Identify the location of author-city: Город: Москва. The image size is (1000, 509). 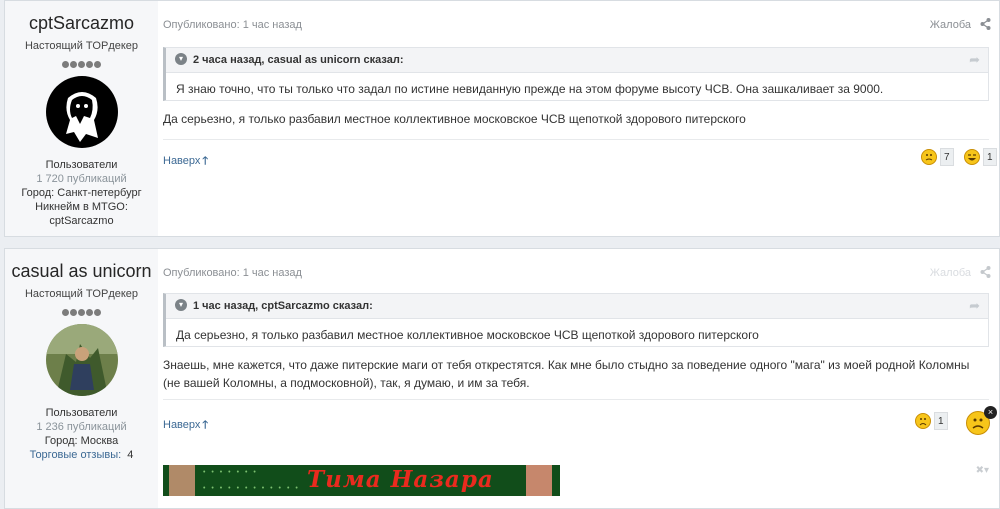
(81, 441).